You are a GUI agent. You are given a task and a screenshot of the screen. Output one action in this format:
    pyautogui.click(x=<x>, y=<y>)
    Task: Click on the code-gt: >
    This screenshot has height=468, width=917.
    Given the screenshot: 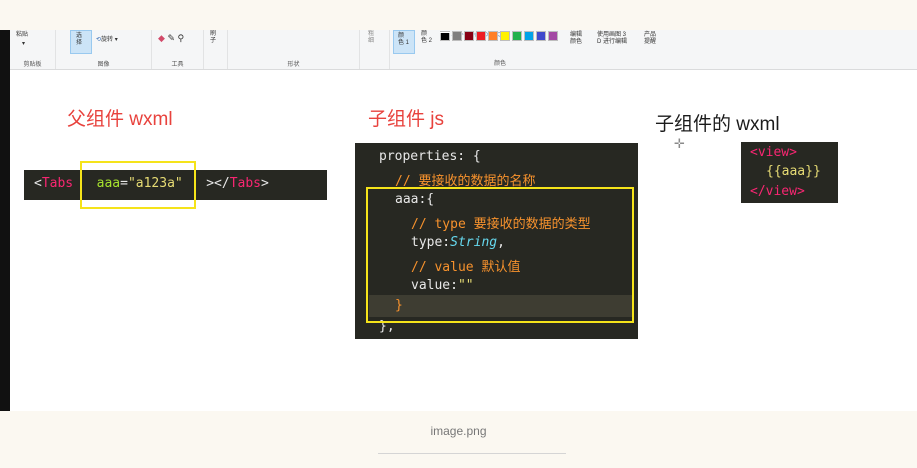 What is the action you would take?
    pyautogui.click(x=265, y=183)
    